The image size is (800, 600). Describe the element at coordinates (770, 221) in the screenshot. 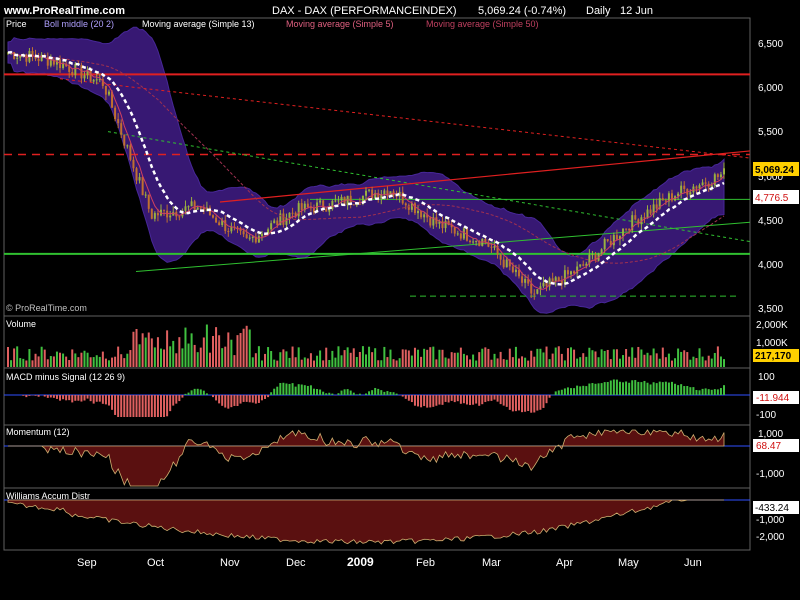

I see `price-tick: 4,500` at that location.